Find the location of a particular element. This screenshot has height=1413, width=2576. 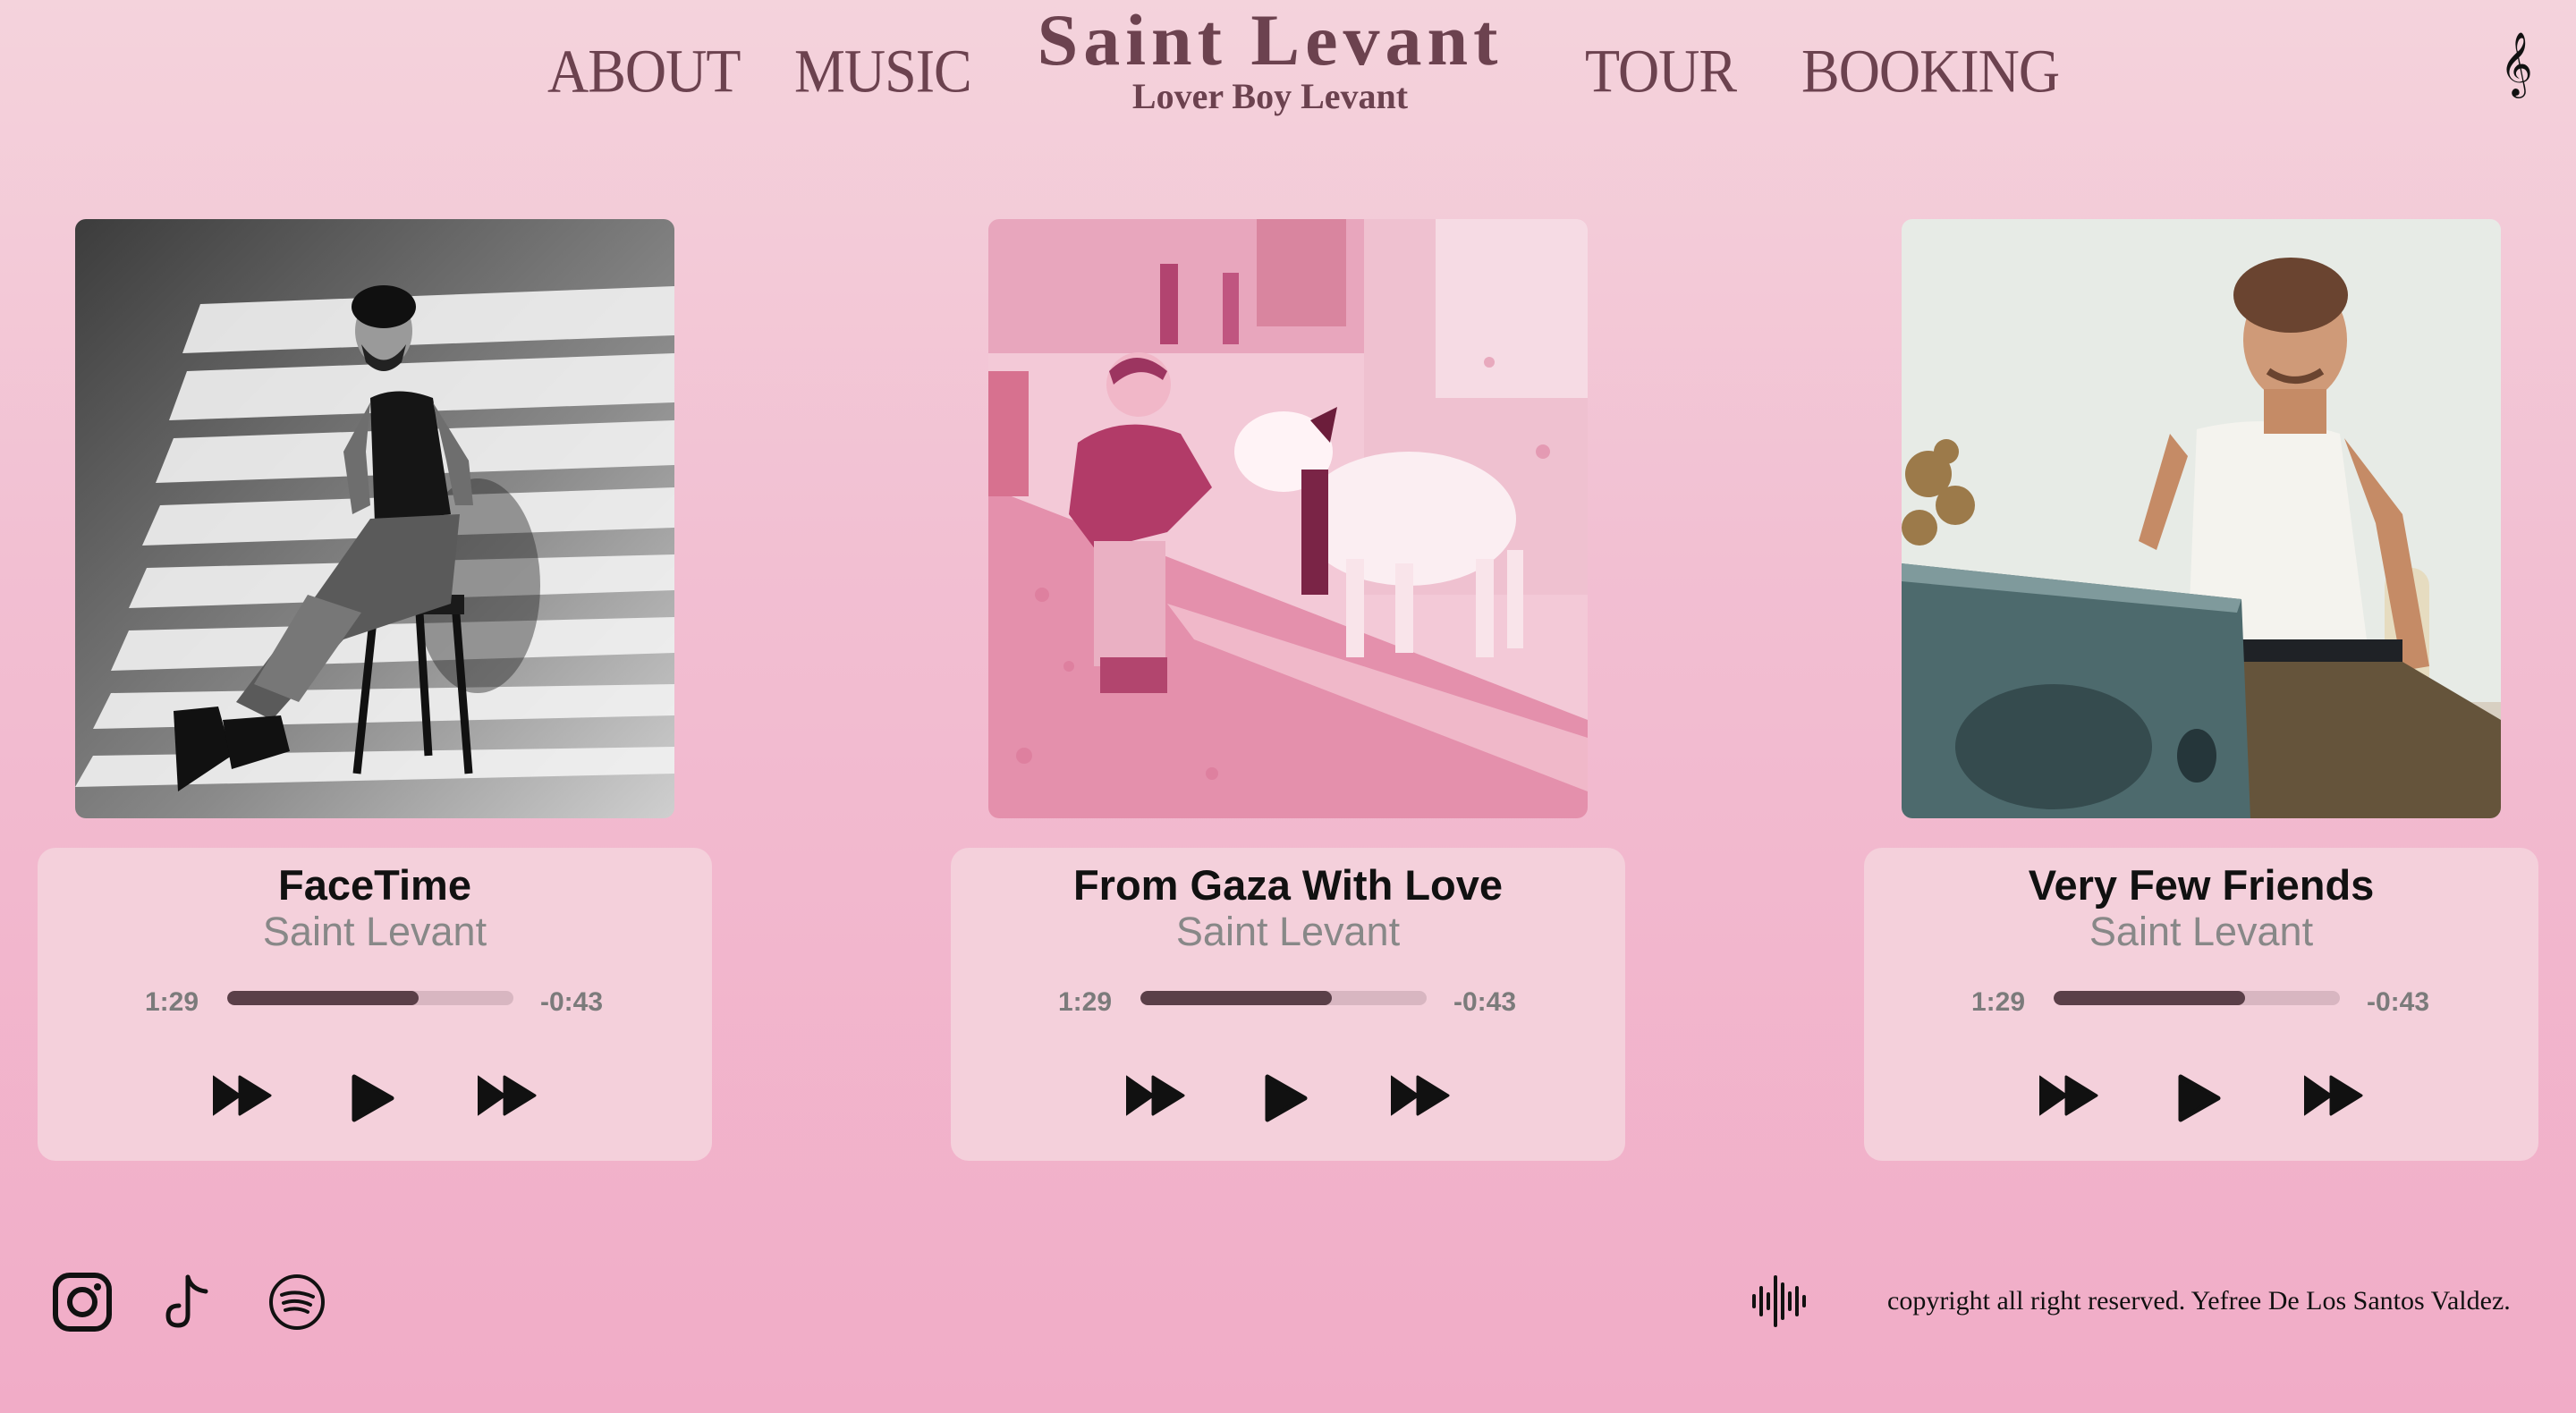

audio-player: FaceTime Saint Levant 1:29 -0:43 is located at coordinates (375, 1004).